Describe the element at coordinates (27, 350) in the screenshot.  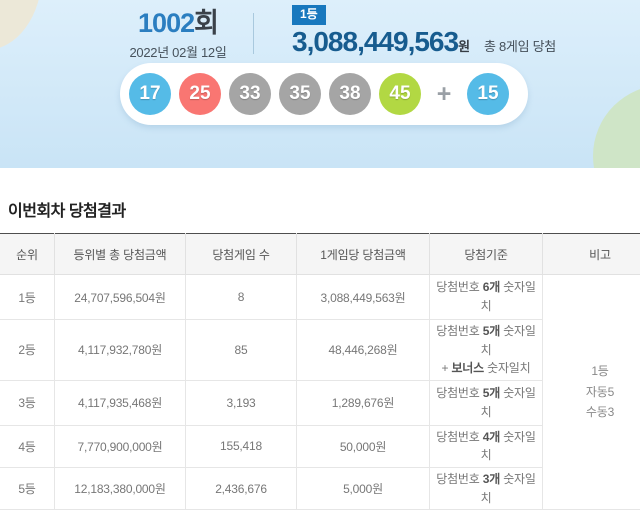
I see `cell-rank: 2등` at that location.